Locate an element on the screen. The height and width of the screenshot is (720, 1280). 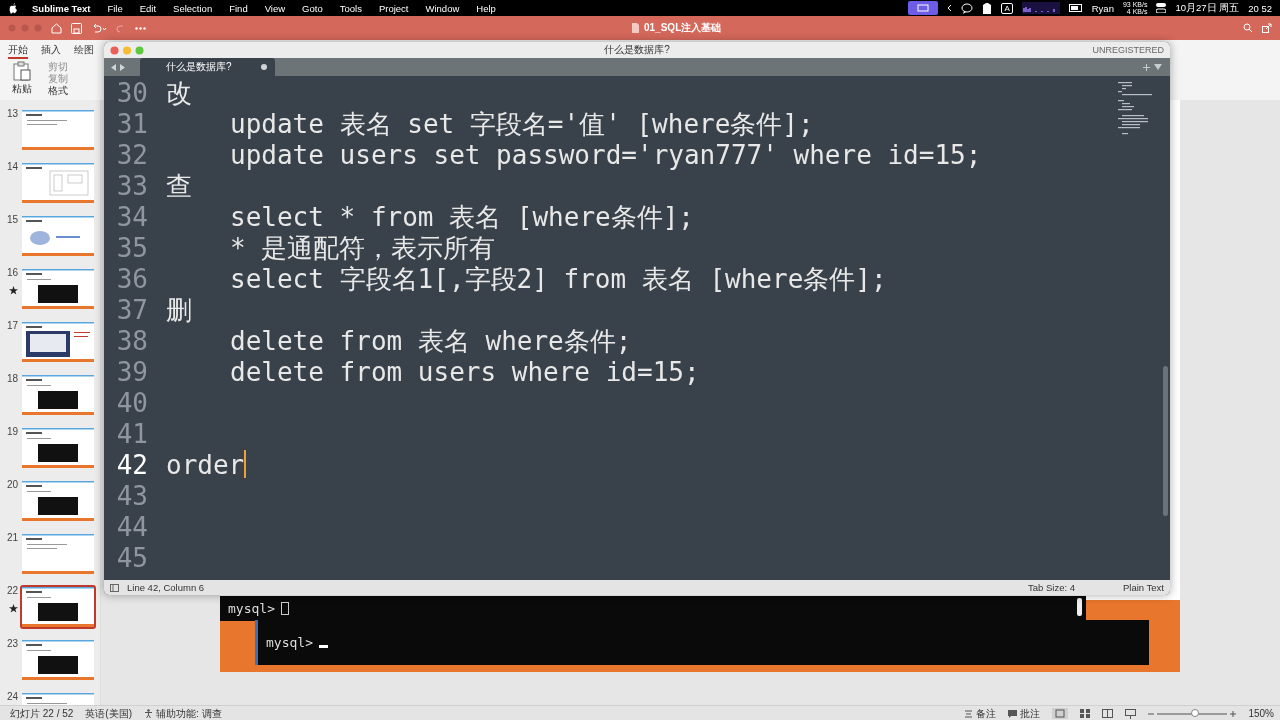
control-center-icon is located at coordinates (1161, 8).